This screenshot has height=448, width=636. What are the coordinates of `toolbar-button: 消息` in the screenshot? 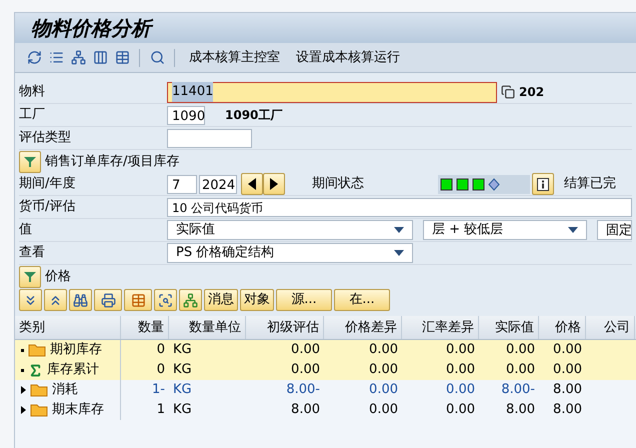 It's located at (221, 300).